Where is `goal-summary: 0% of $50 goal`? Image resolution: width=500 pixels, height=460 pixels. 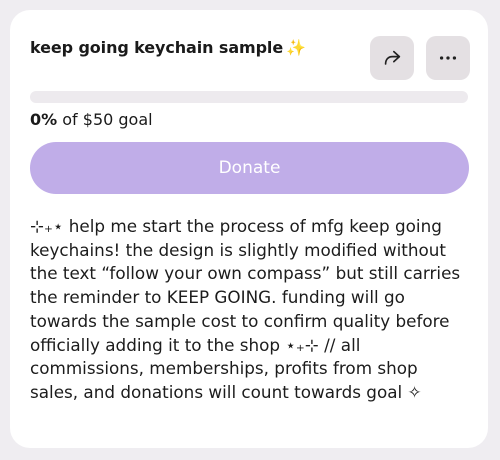 goal-summary: 0% of $50 goal is located at coordinates (91, 119).